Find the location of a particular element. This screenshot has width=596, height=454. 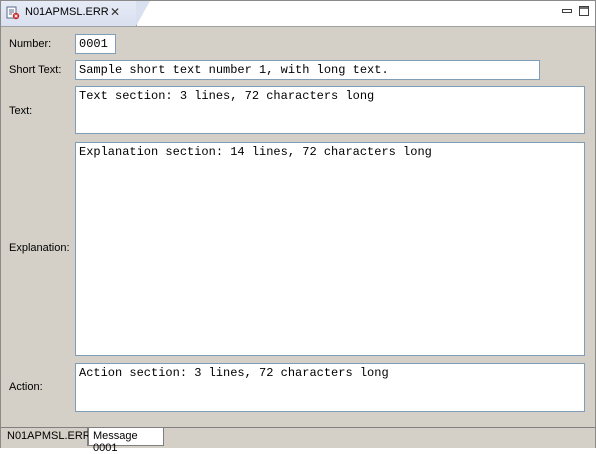

number-label: Number: is located at coordinates (30, 44).